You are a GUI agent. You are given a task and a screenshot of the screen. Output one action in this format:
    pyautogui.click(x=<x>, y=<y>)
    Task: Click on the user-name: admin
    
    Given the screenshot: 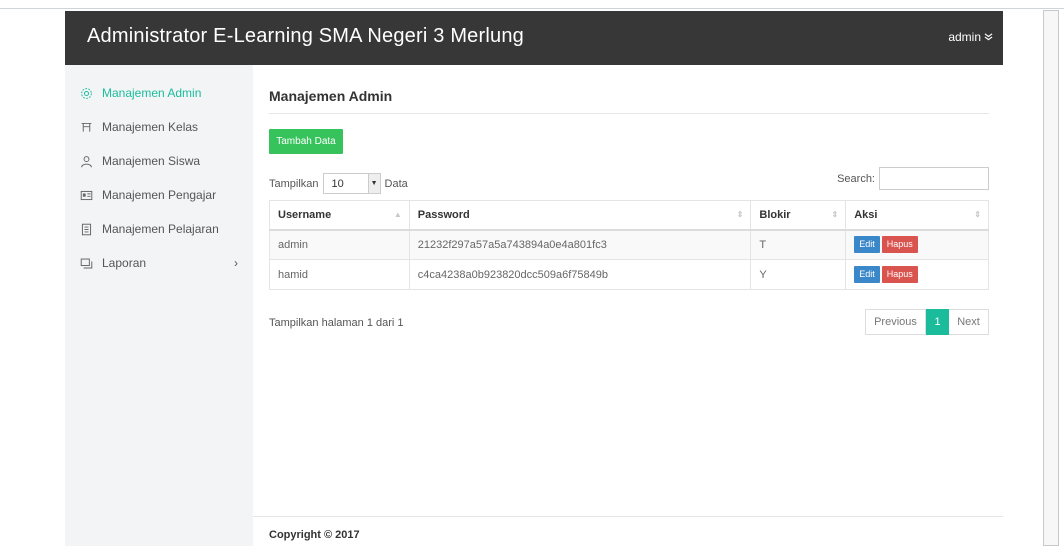 What is the action you would take?
    pyautogui.click(x=964, y=37)
    